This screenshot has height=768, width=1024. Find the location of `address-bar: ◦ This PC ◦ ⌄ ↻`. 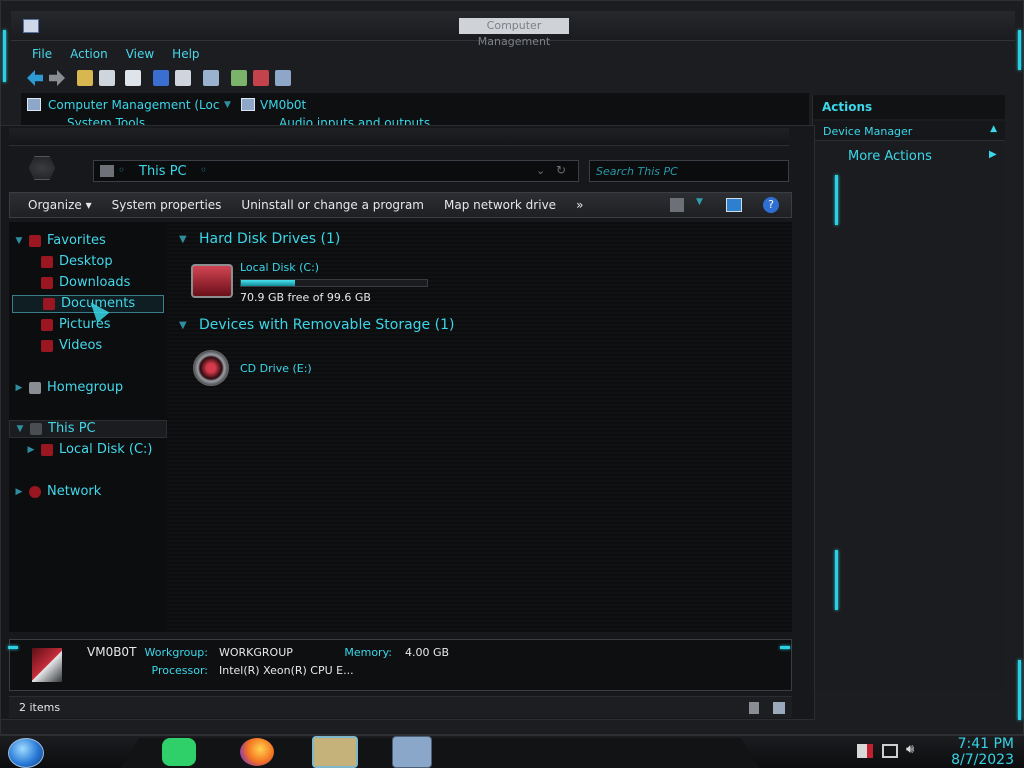

address-bar: ◦ This PC ◦ ⌄ ↻ is located at coordinates (336, 171).